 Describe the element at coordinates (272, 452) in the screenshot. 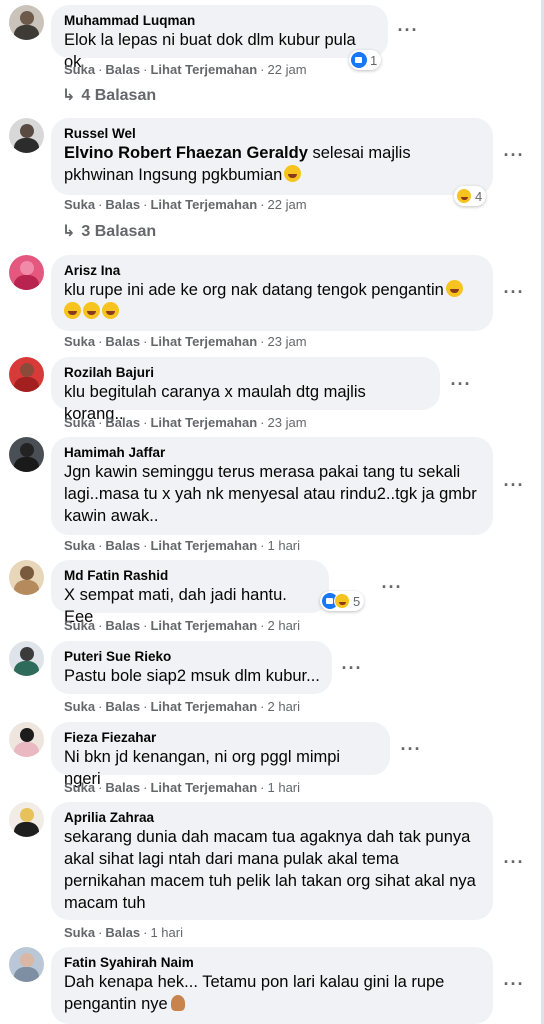

I see `comment-author: Hamimah Jaffar` at that location.